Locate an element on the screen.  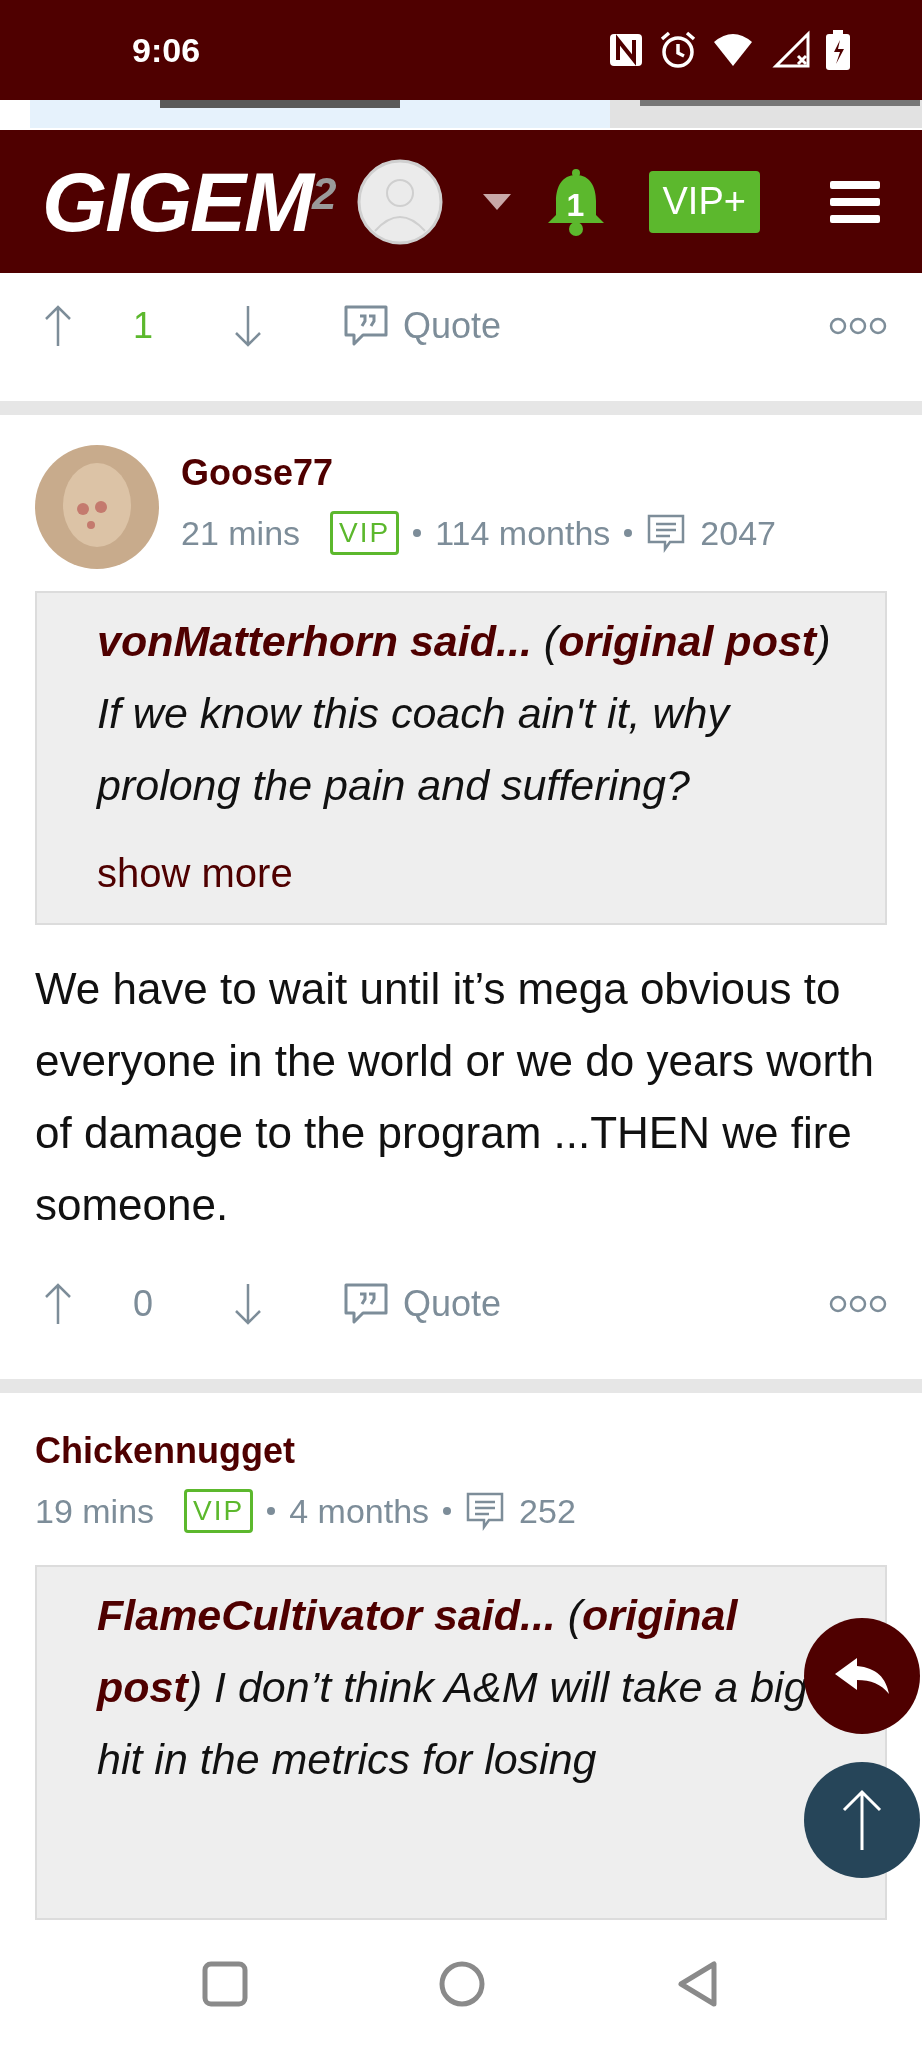
reply-icon is located at coordinates (862, 1676).